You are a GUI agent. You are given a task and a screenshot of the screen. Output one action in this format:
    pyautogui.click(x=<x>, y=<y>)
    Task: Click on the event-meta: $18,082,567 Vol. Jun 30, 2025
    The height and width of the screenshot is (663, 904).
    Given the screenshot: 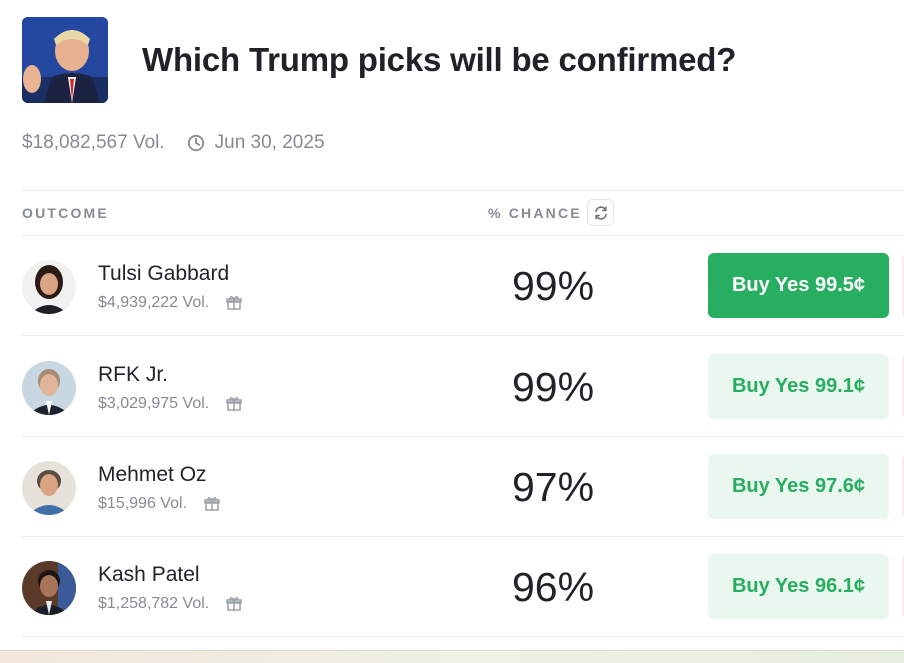 What is the action you would take?
    pyautogui.click(x=173, y=143)
    